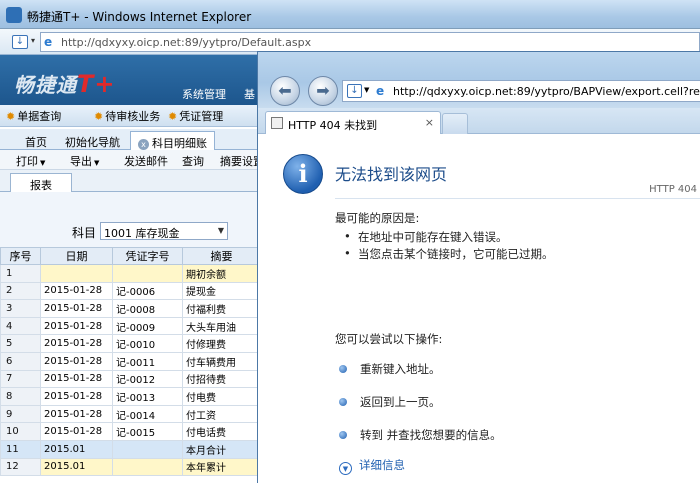 This screenshot has height=483, width=700. I want to click on cell-voucher: 记-0012, so click(147, 379).